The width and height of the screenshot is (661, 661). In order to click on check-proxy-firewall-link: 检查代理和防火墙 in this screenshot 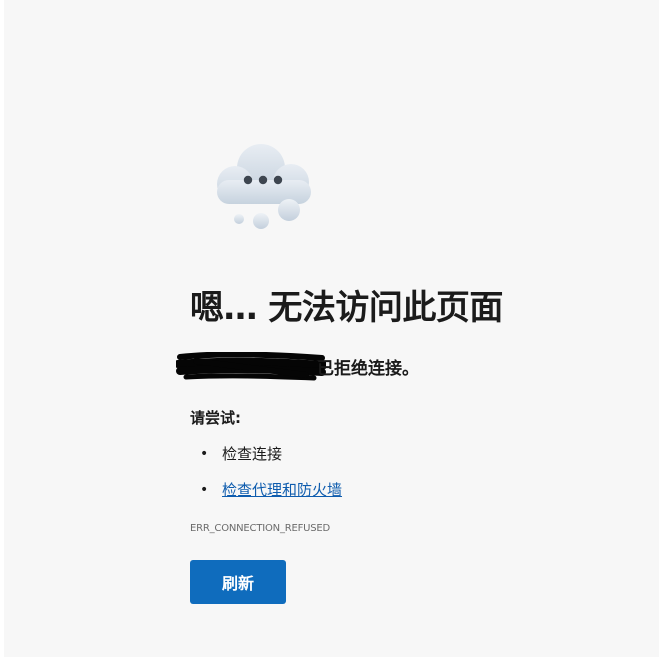, I will do `click(282, 490)`.